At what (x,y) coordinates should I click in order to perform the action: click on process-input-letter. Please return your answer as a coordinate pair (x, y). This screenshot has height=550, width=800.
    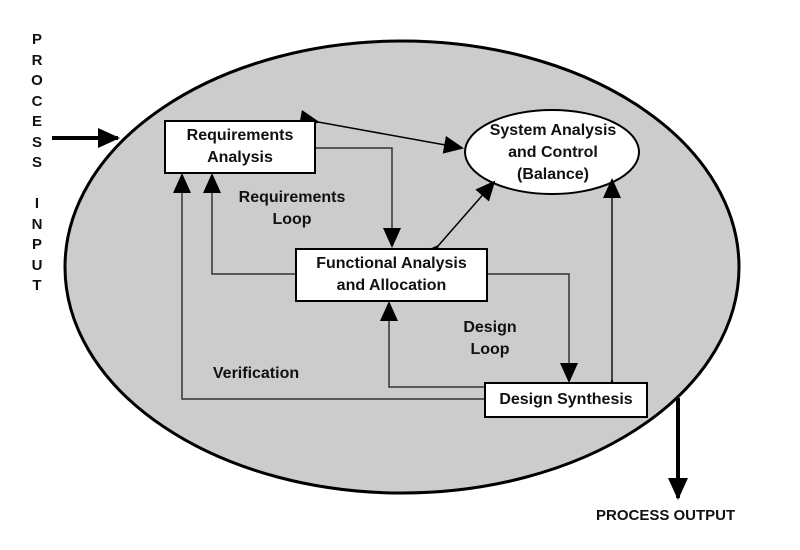
    Looking at the image, I should click on (37, 184).